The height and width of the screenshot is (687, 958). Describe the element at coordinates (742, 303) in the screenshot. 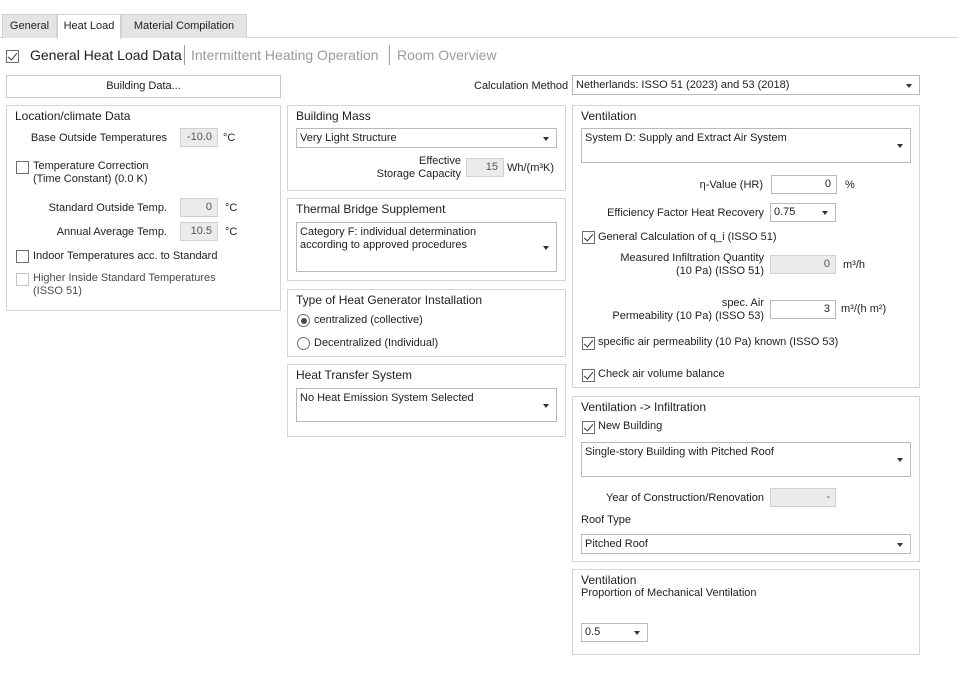

I see `permeability-label-1: spec. Air` at that location.